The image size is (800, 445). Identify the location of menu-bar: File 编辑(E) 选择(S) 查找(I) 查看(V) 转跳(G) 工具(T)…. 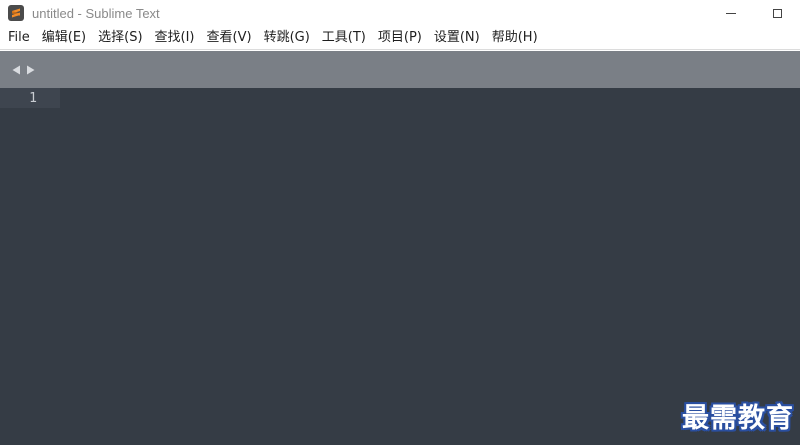
(400, 38).